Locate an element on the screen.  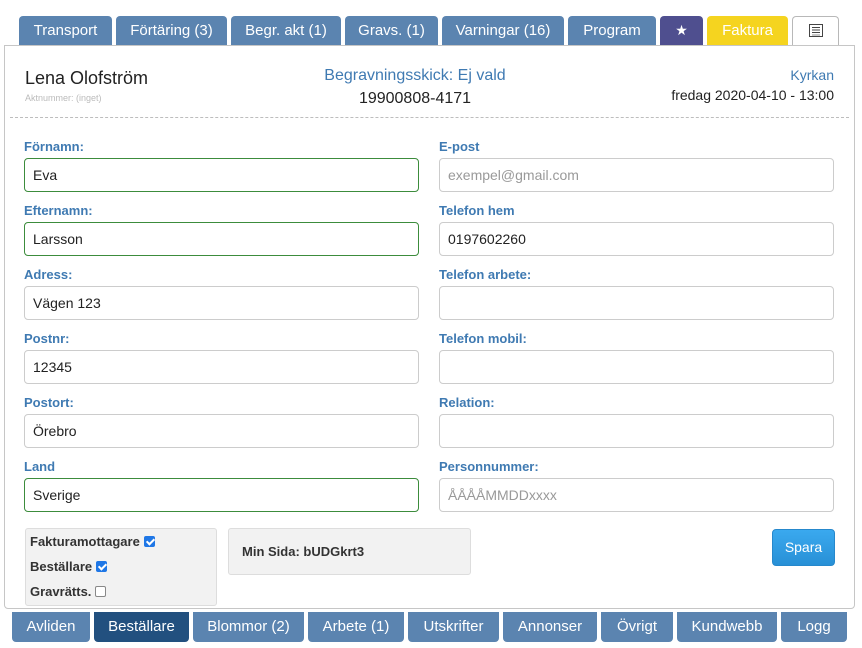
invoice-recipient-row: Fakturamottagare is located at coordinates (92, 541).